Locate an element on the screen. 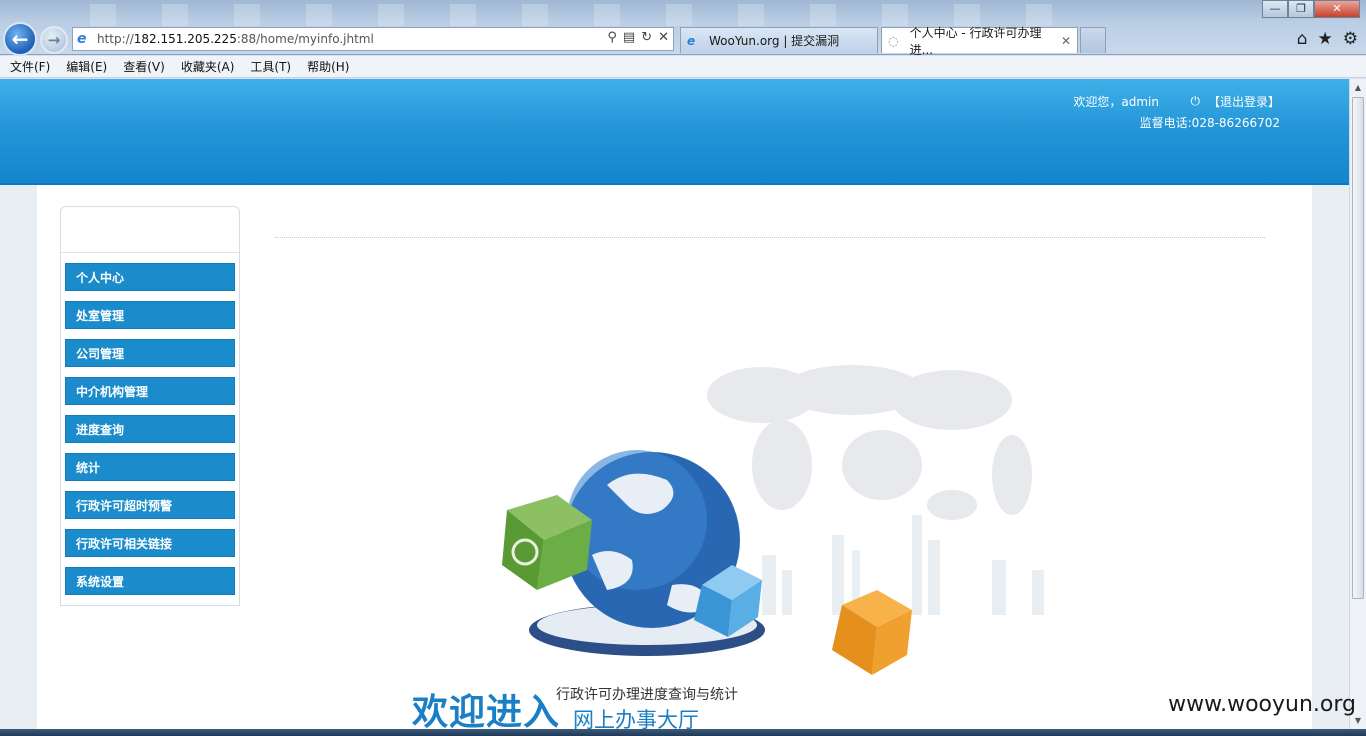 The height and width of the screenshot is (736, 1366). banner-subtitle: 行政许可办理进度查询与统计 is located at coordinates (647, 695).